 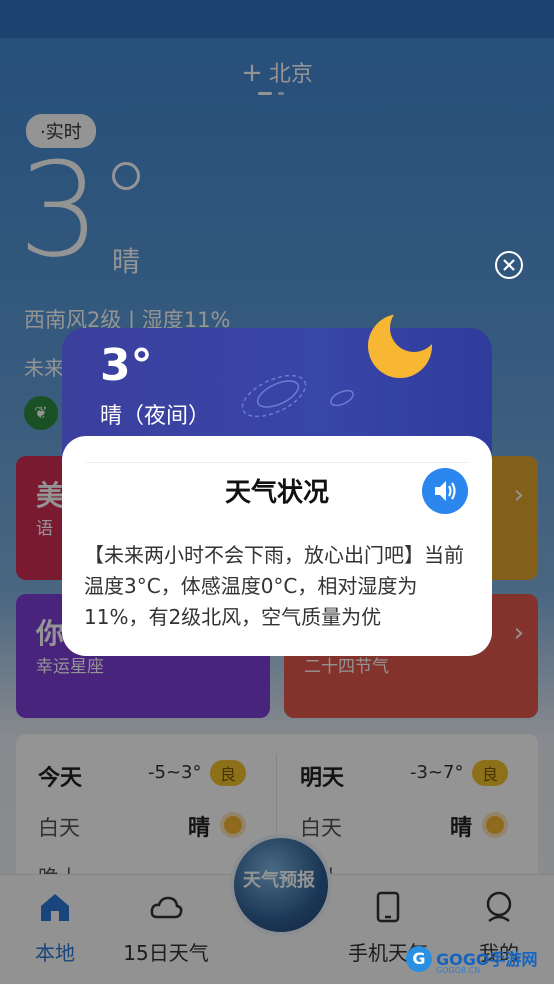 I want to click on wind-decoration-icon, so click(x=297, y=396).